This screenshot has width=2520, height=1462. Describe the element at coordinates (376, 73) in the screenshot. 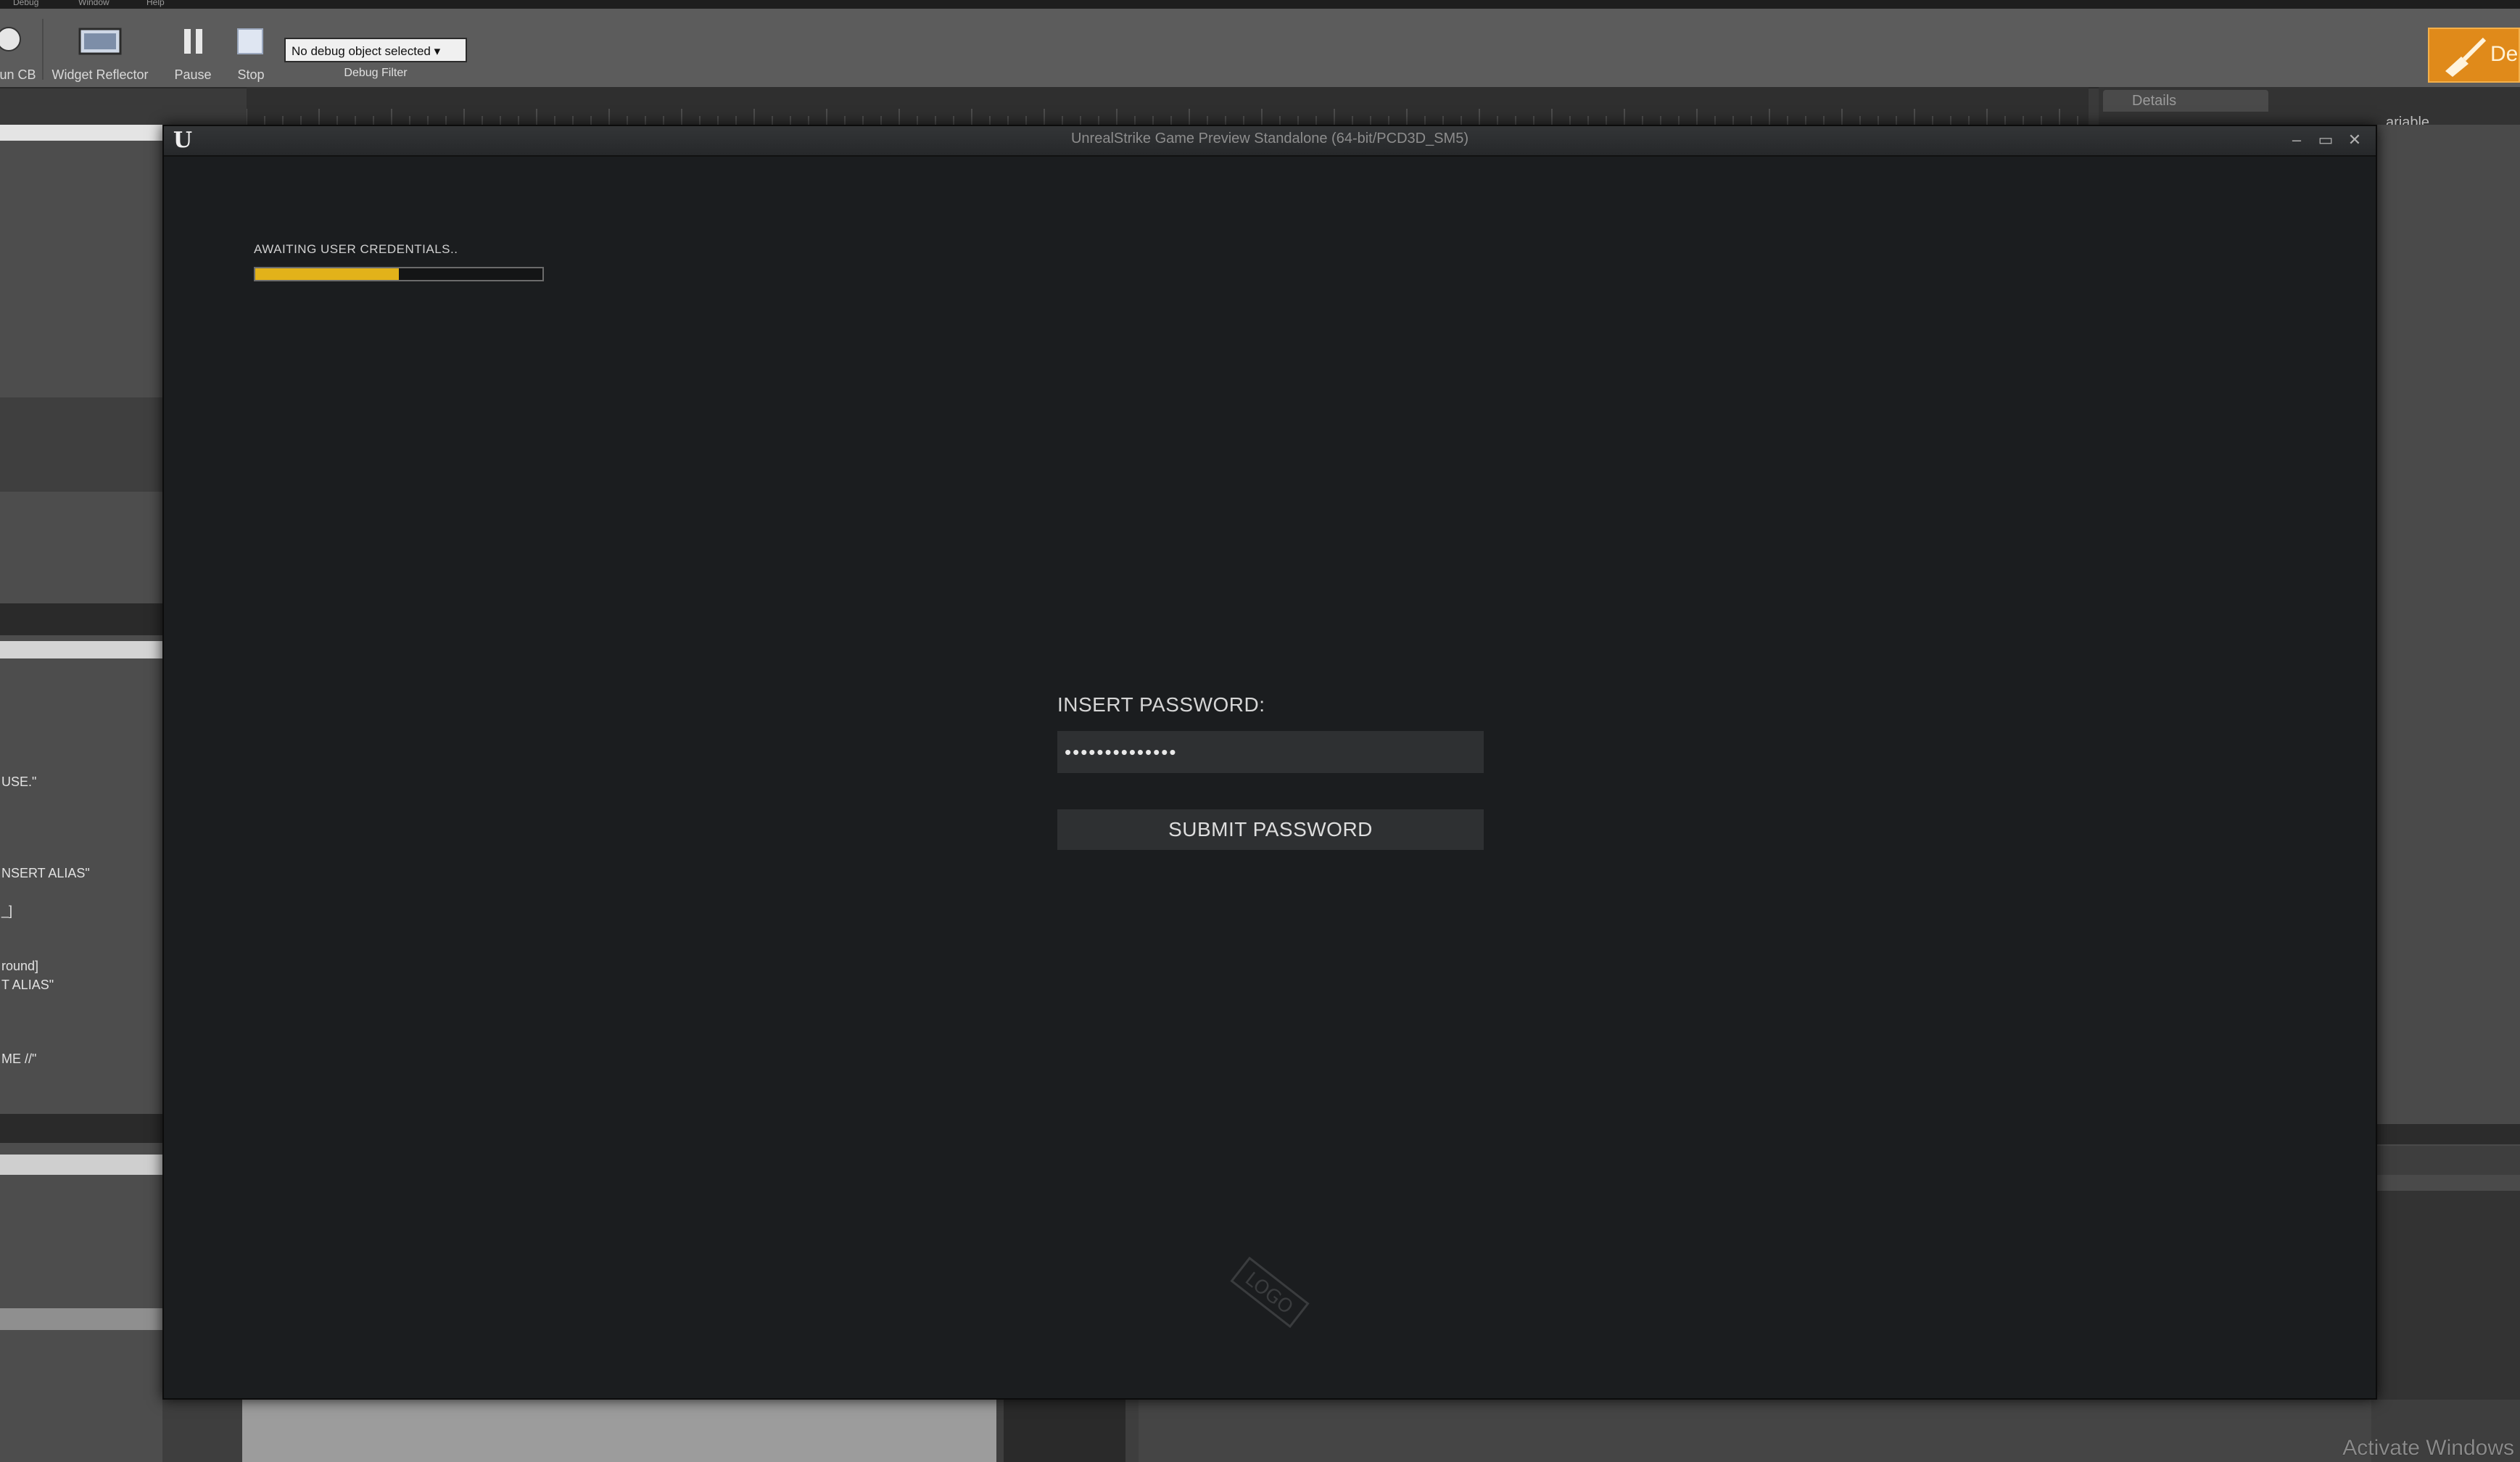

I see `debug-filter-label: Debug Filter` at that location.